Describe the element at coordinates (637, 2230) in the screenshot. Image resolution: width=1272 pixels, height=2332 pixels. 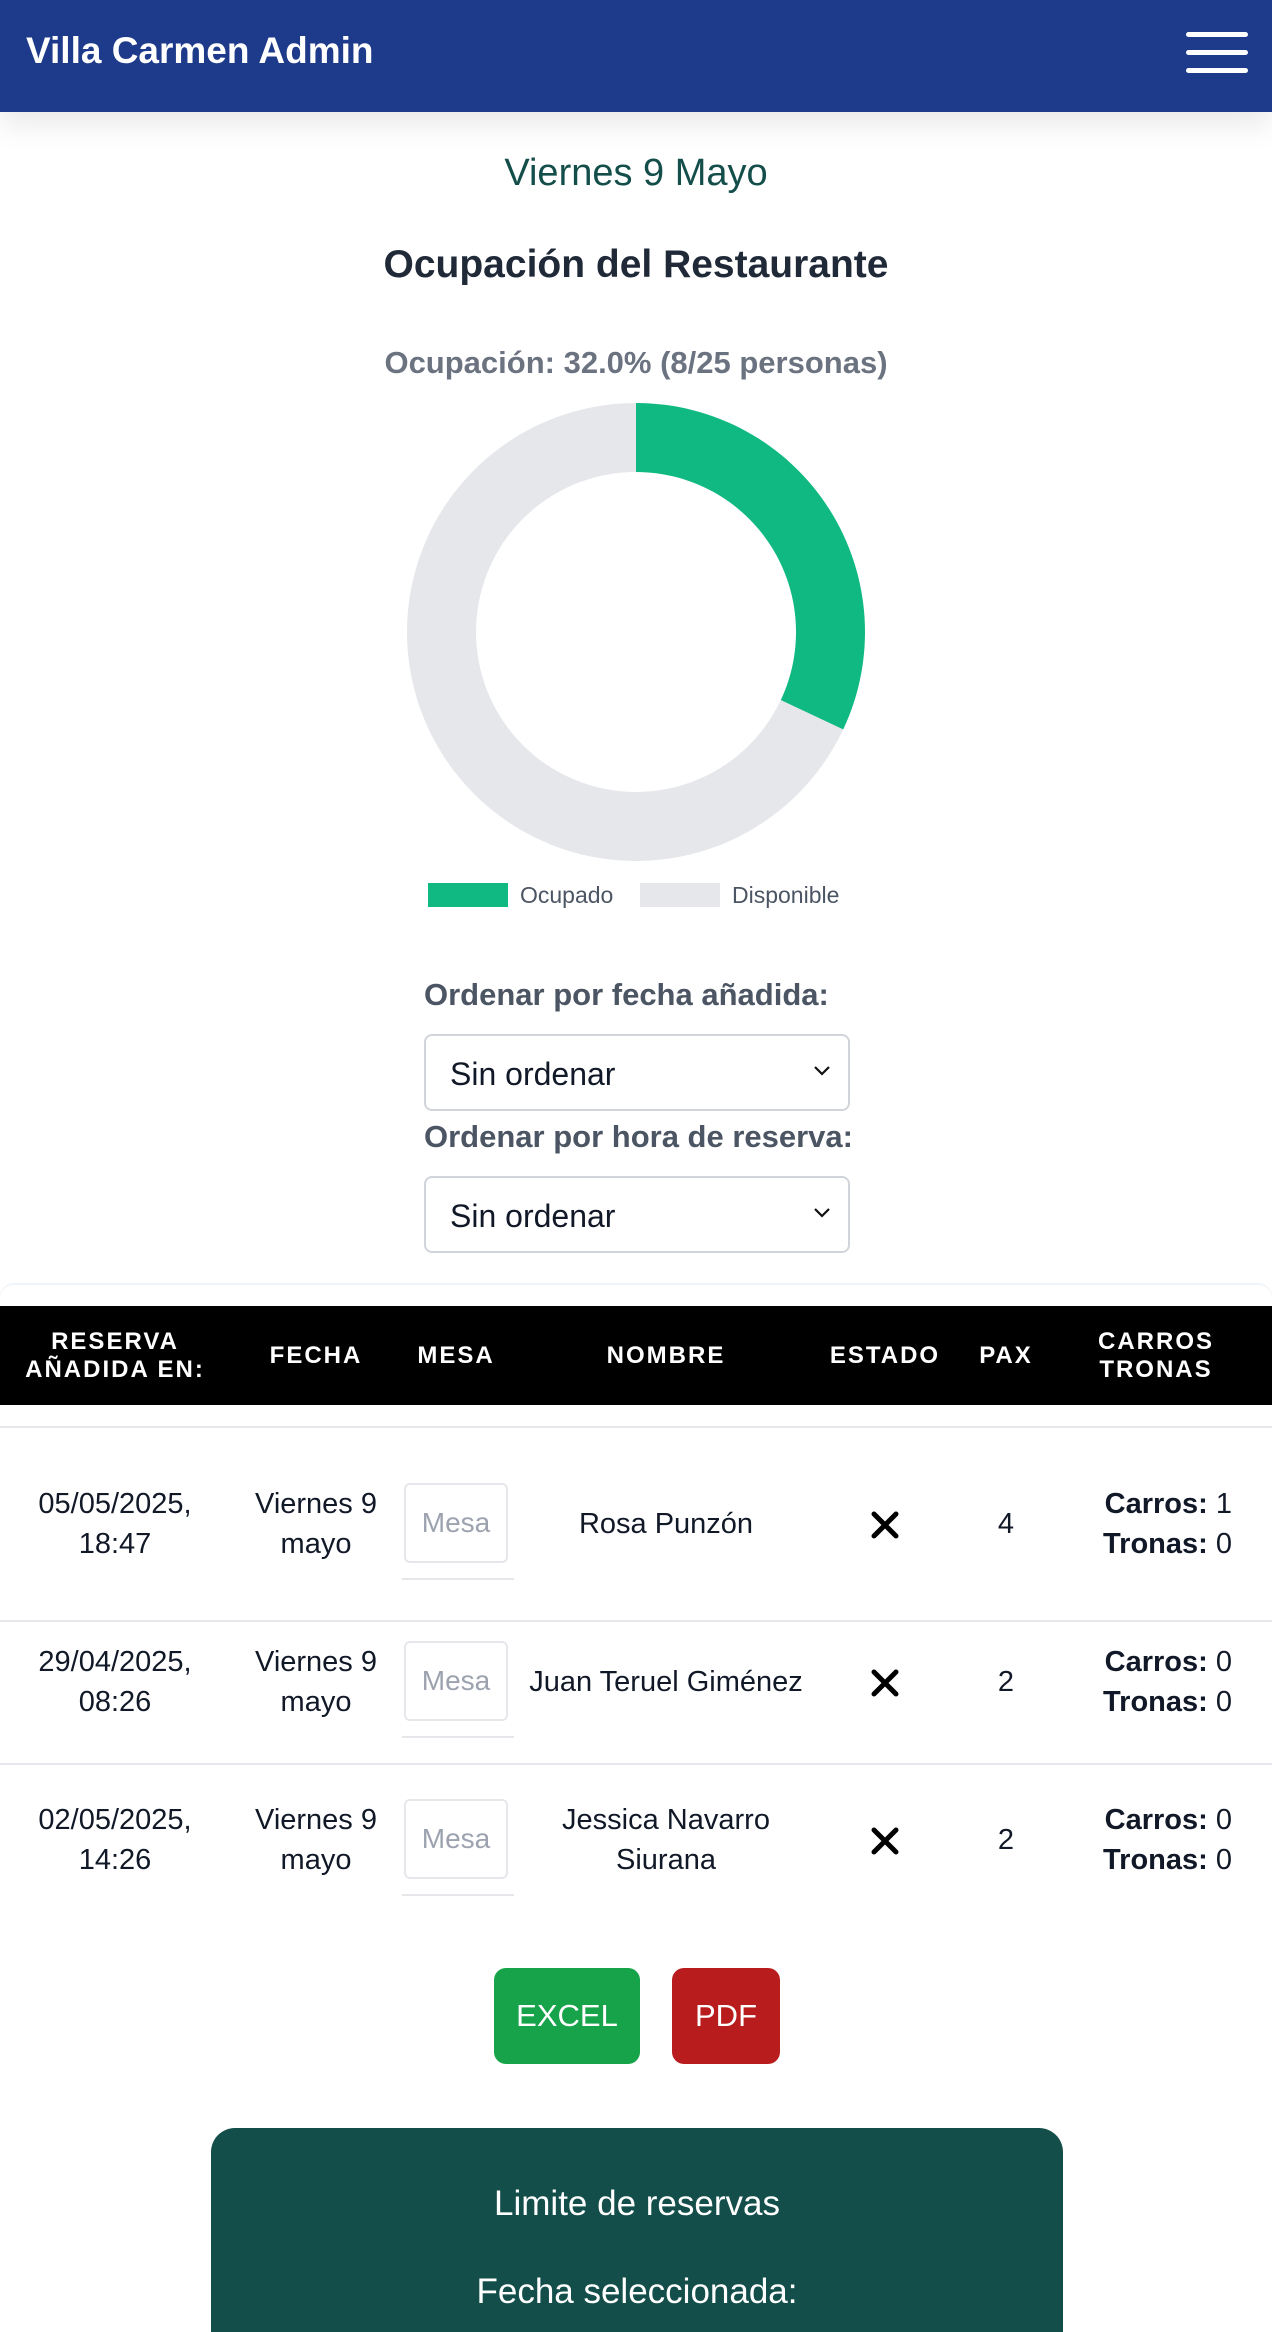
I see `reservation-limit-card: Limite de reservas Fecha seleccionada:` at that location.